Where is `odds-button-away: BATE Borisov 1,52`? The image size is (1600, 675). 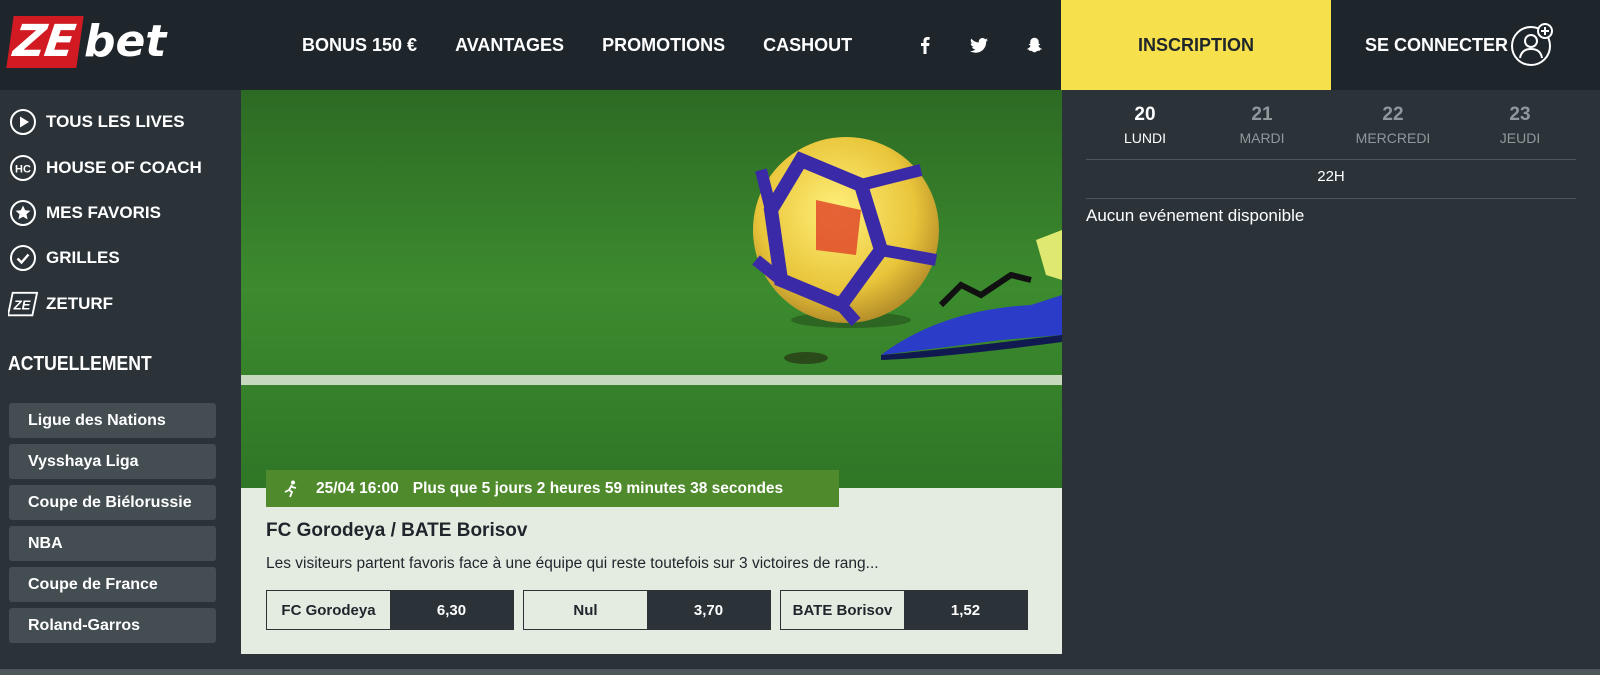 odds-button-away: BATE Borisov 1,52 is located at coordinates (904, 610).